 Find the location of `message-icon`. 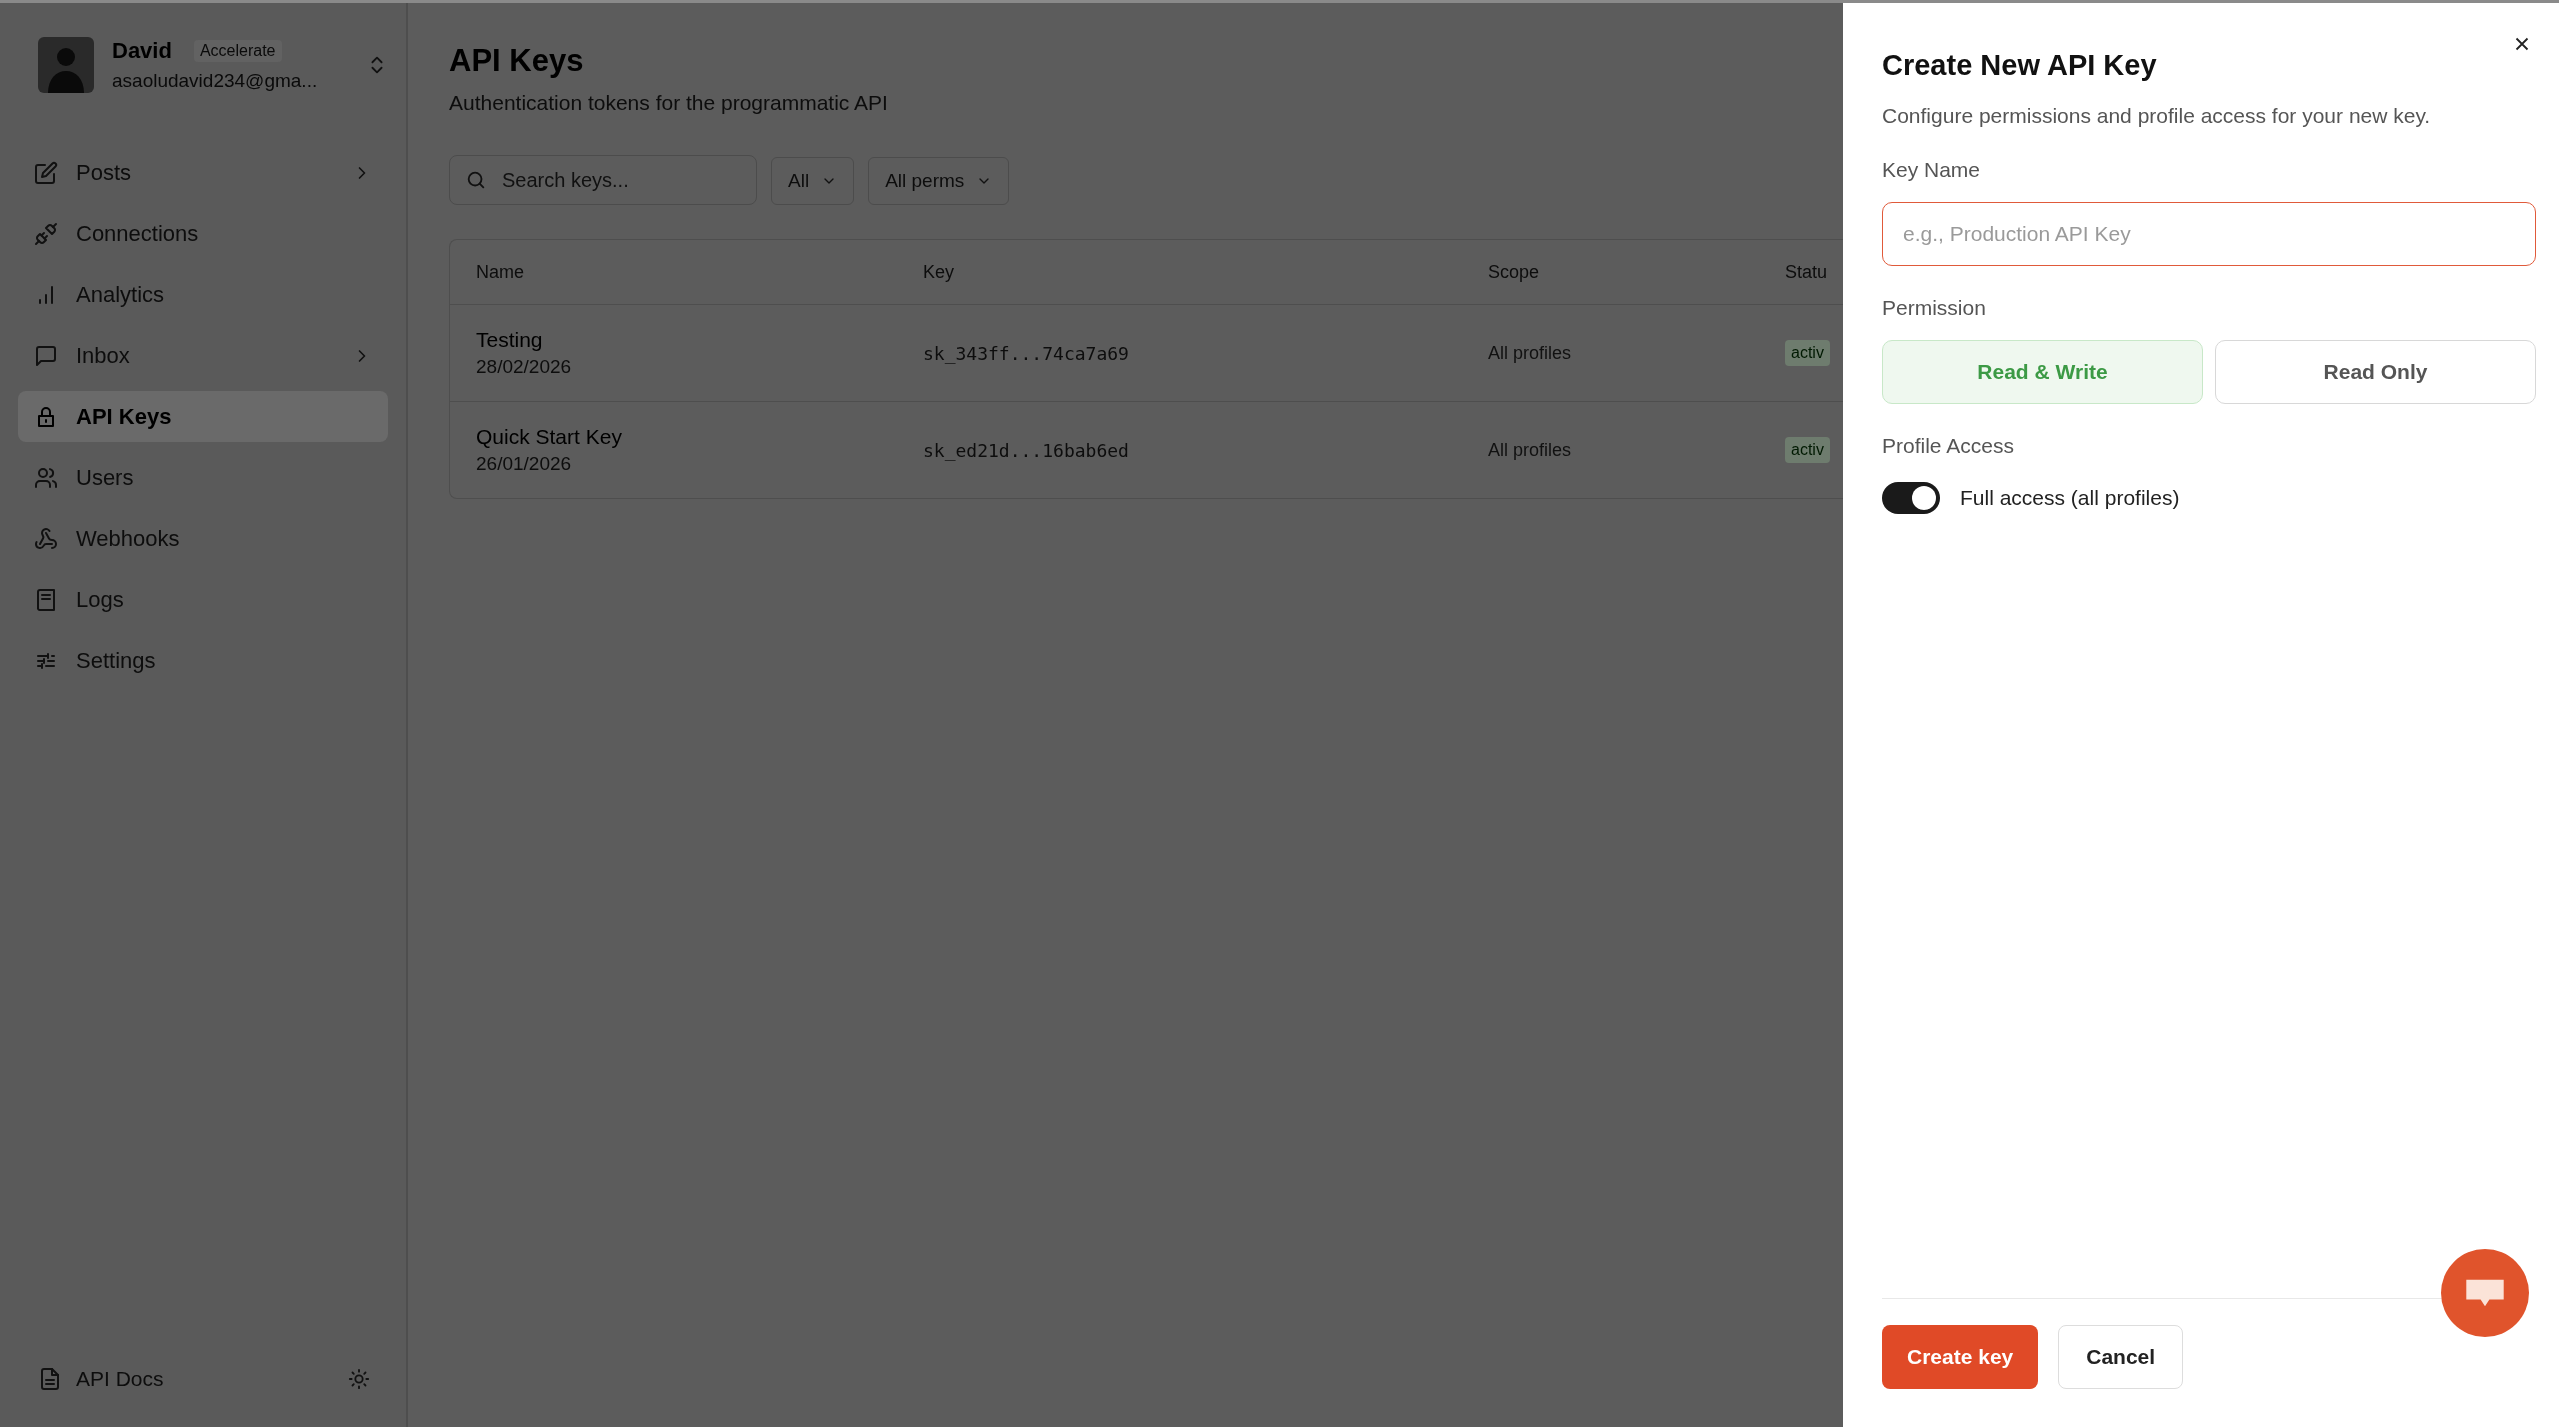

message-icon is located at coordinates (46, 355).